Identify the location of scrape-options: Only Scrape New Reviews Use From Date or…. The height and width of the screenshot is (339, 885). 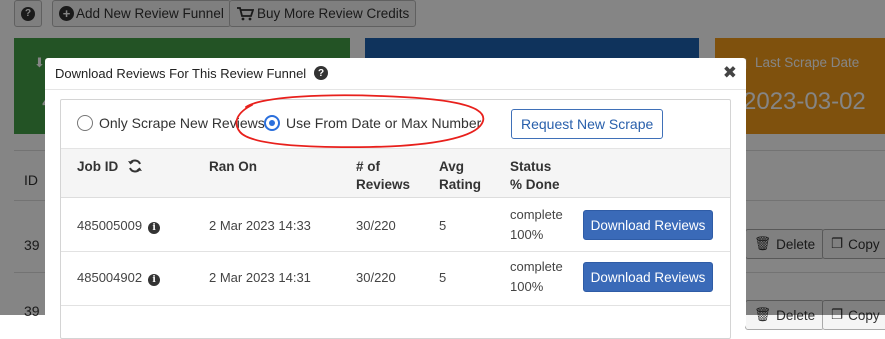
(395, 124).